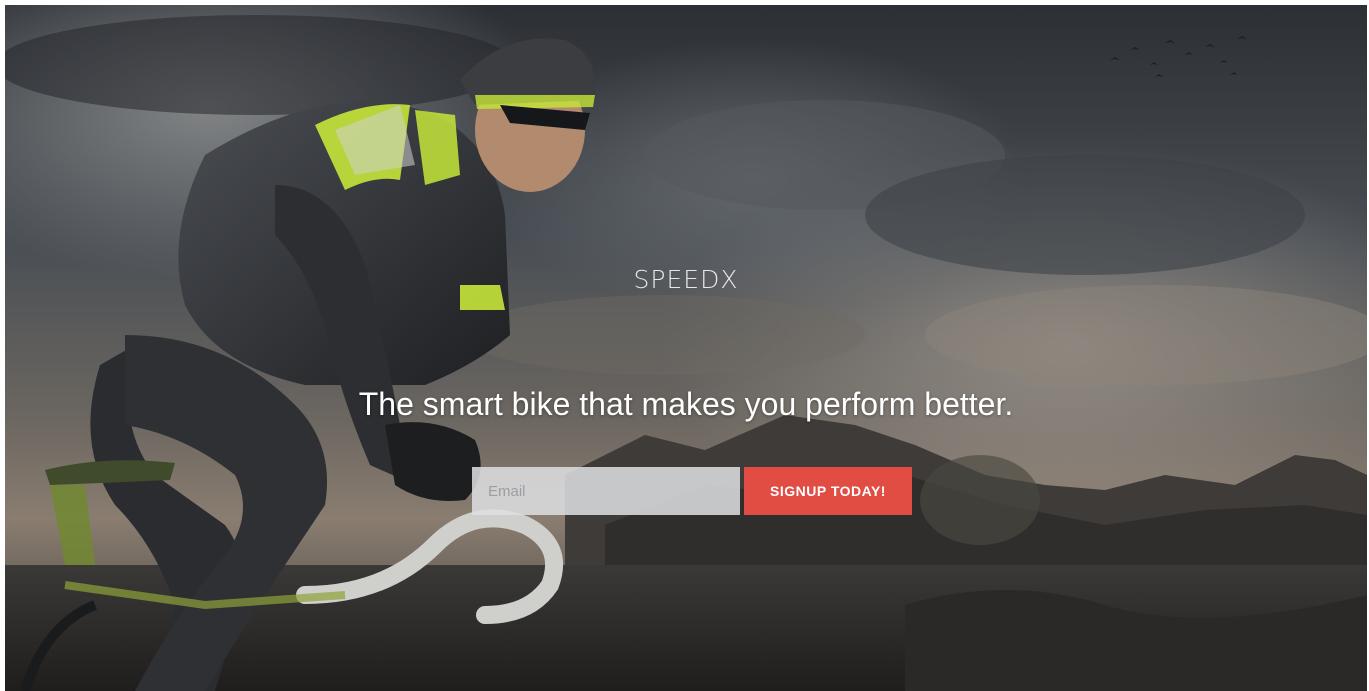 The width and height of the screenshot is (1369, 691). What do you see at coordinates (606, 491) in the screenshot?
I see `email-input` at bounding box center [606, 491].